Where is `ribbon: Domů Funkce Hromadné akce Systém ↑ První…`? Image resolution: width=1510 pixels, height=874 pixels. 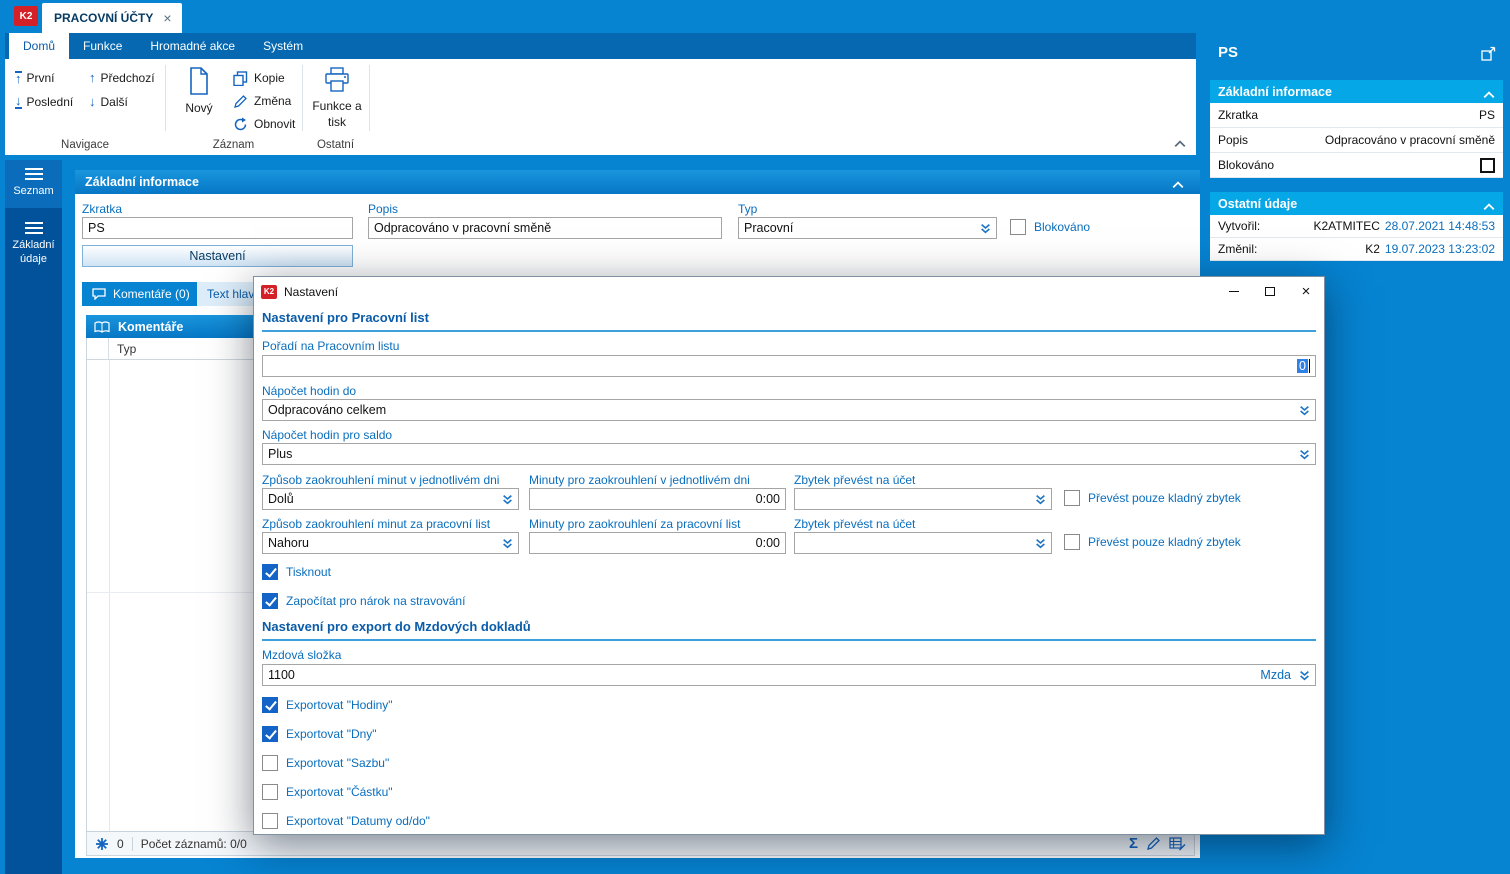
ribbon: Domů Funkce Hromadné akce Systém ↑ První… is located at coordinates (600, 94).